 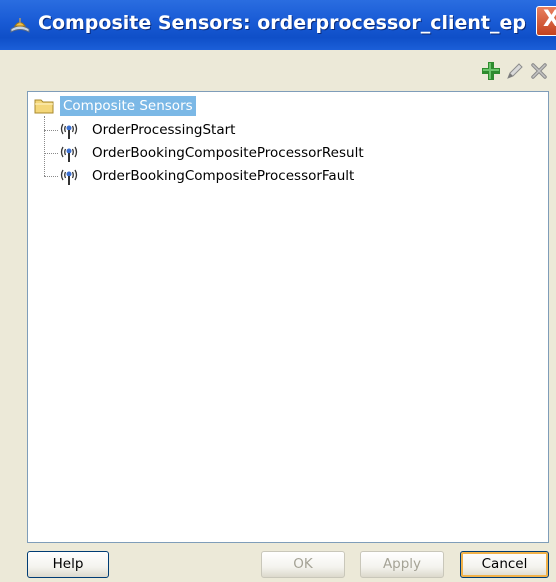 What do you see at coordinates (504, 564) in the screenshot?
I see `cancel-button: Cancel` at bounding box center [504, 564].